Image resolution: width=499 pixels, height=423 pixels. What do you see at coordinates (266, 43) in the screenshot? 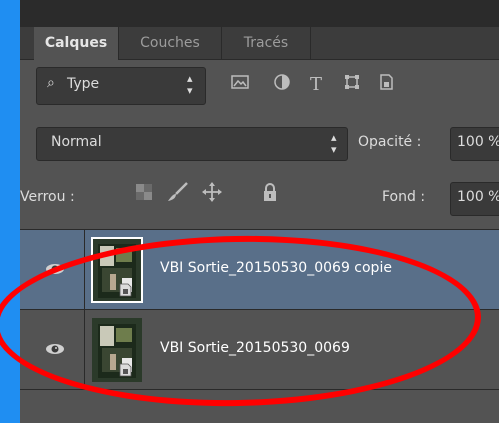
I see `tab-paths: Tracés` at bounding box center [266, 43].